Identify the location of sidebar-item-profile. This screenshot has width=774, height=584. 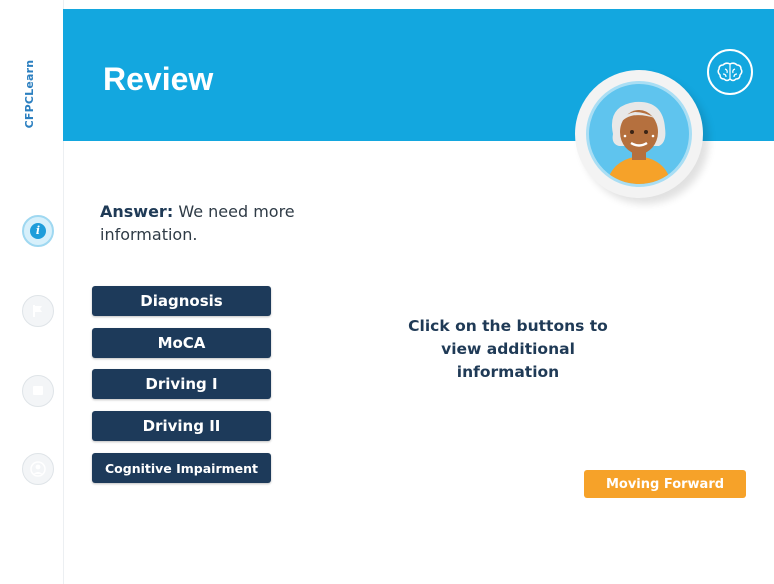
(38, 469).